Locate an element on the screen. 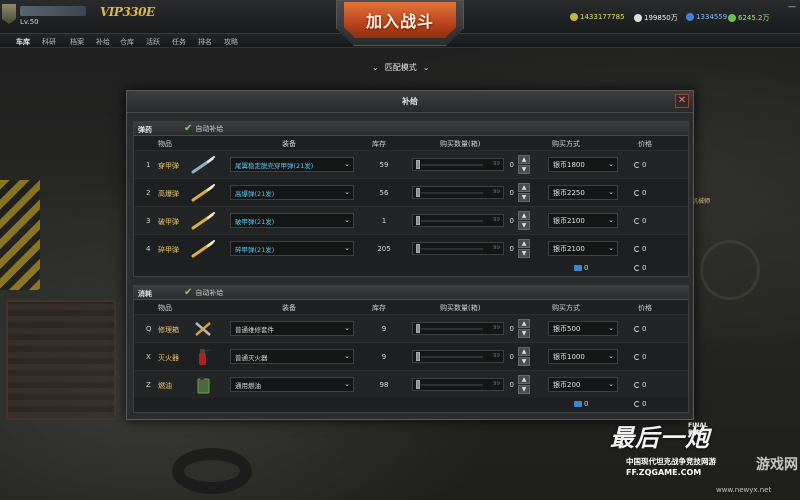 The width and height of the screenshot is (800, 500). item-name: 破甲弹 is located at coordinates (168, 222).